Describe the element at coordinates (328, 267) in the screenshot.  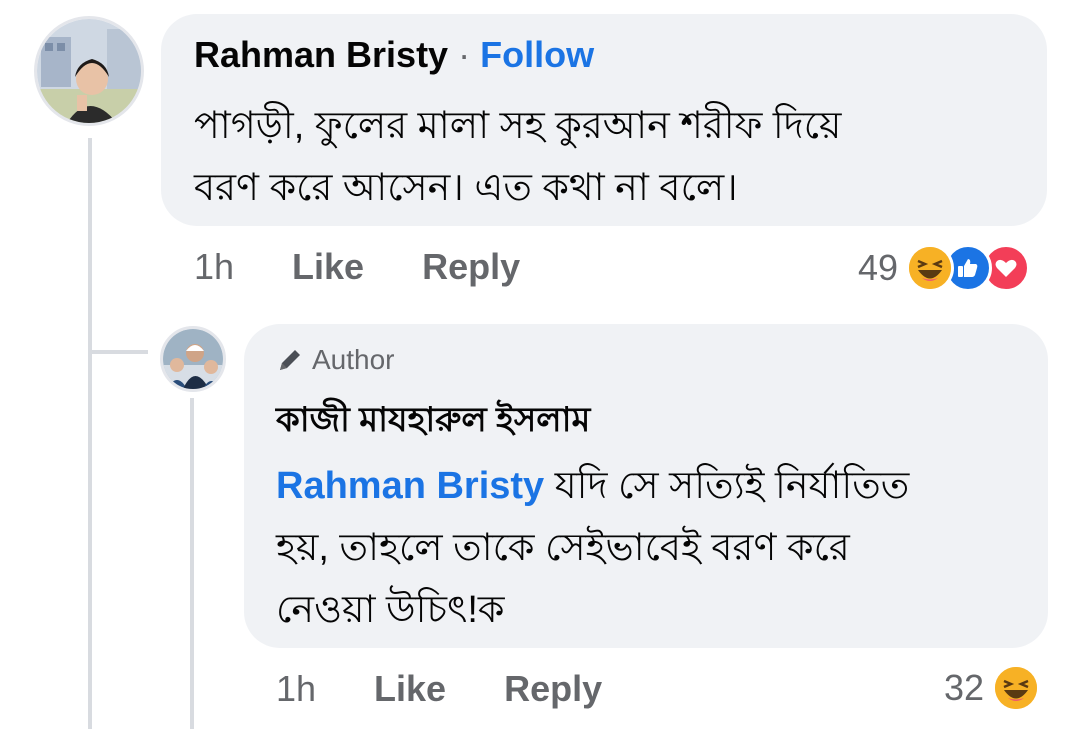
I see `like-button: Like` at that location.